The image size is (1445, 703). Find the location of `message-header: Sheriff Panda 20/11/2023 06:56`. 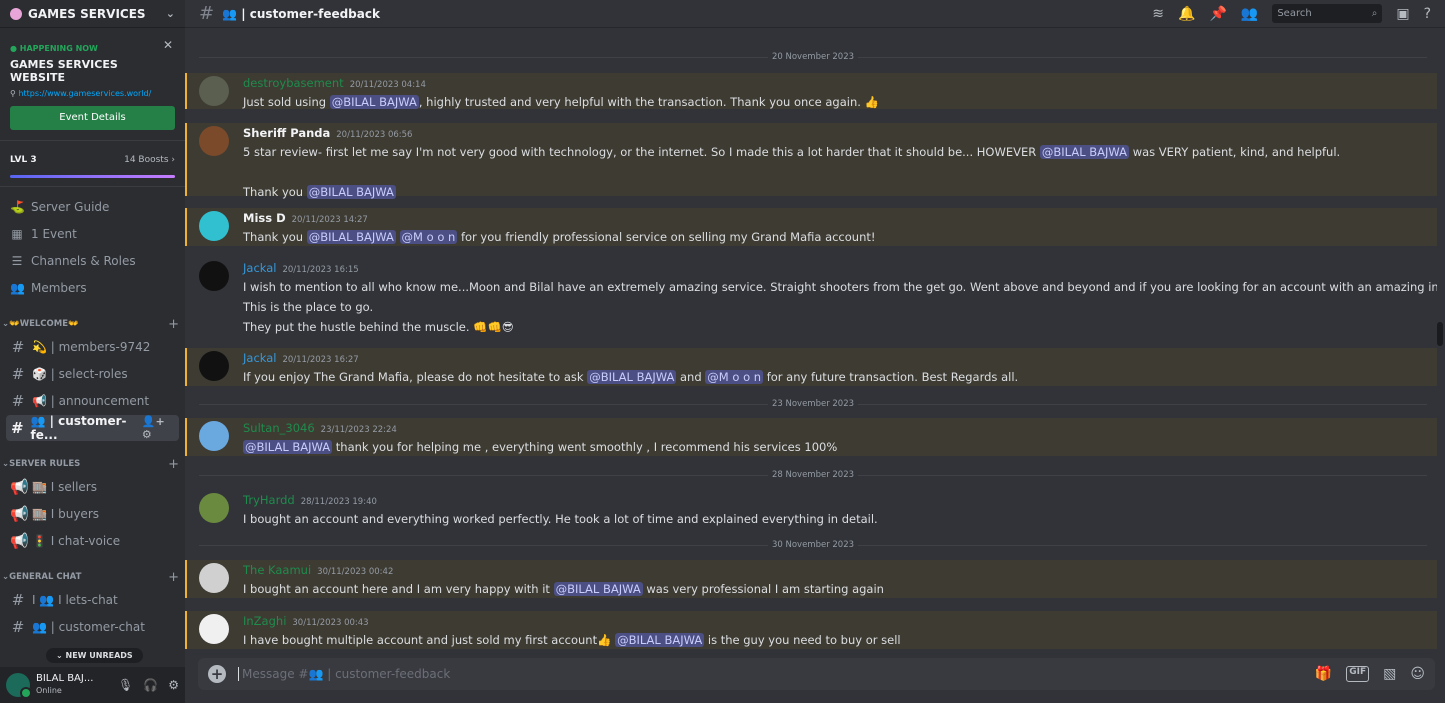

message-header: Sheriff Panda 20/11/2023 06:56 is located at coordinates (840, 133).